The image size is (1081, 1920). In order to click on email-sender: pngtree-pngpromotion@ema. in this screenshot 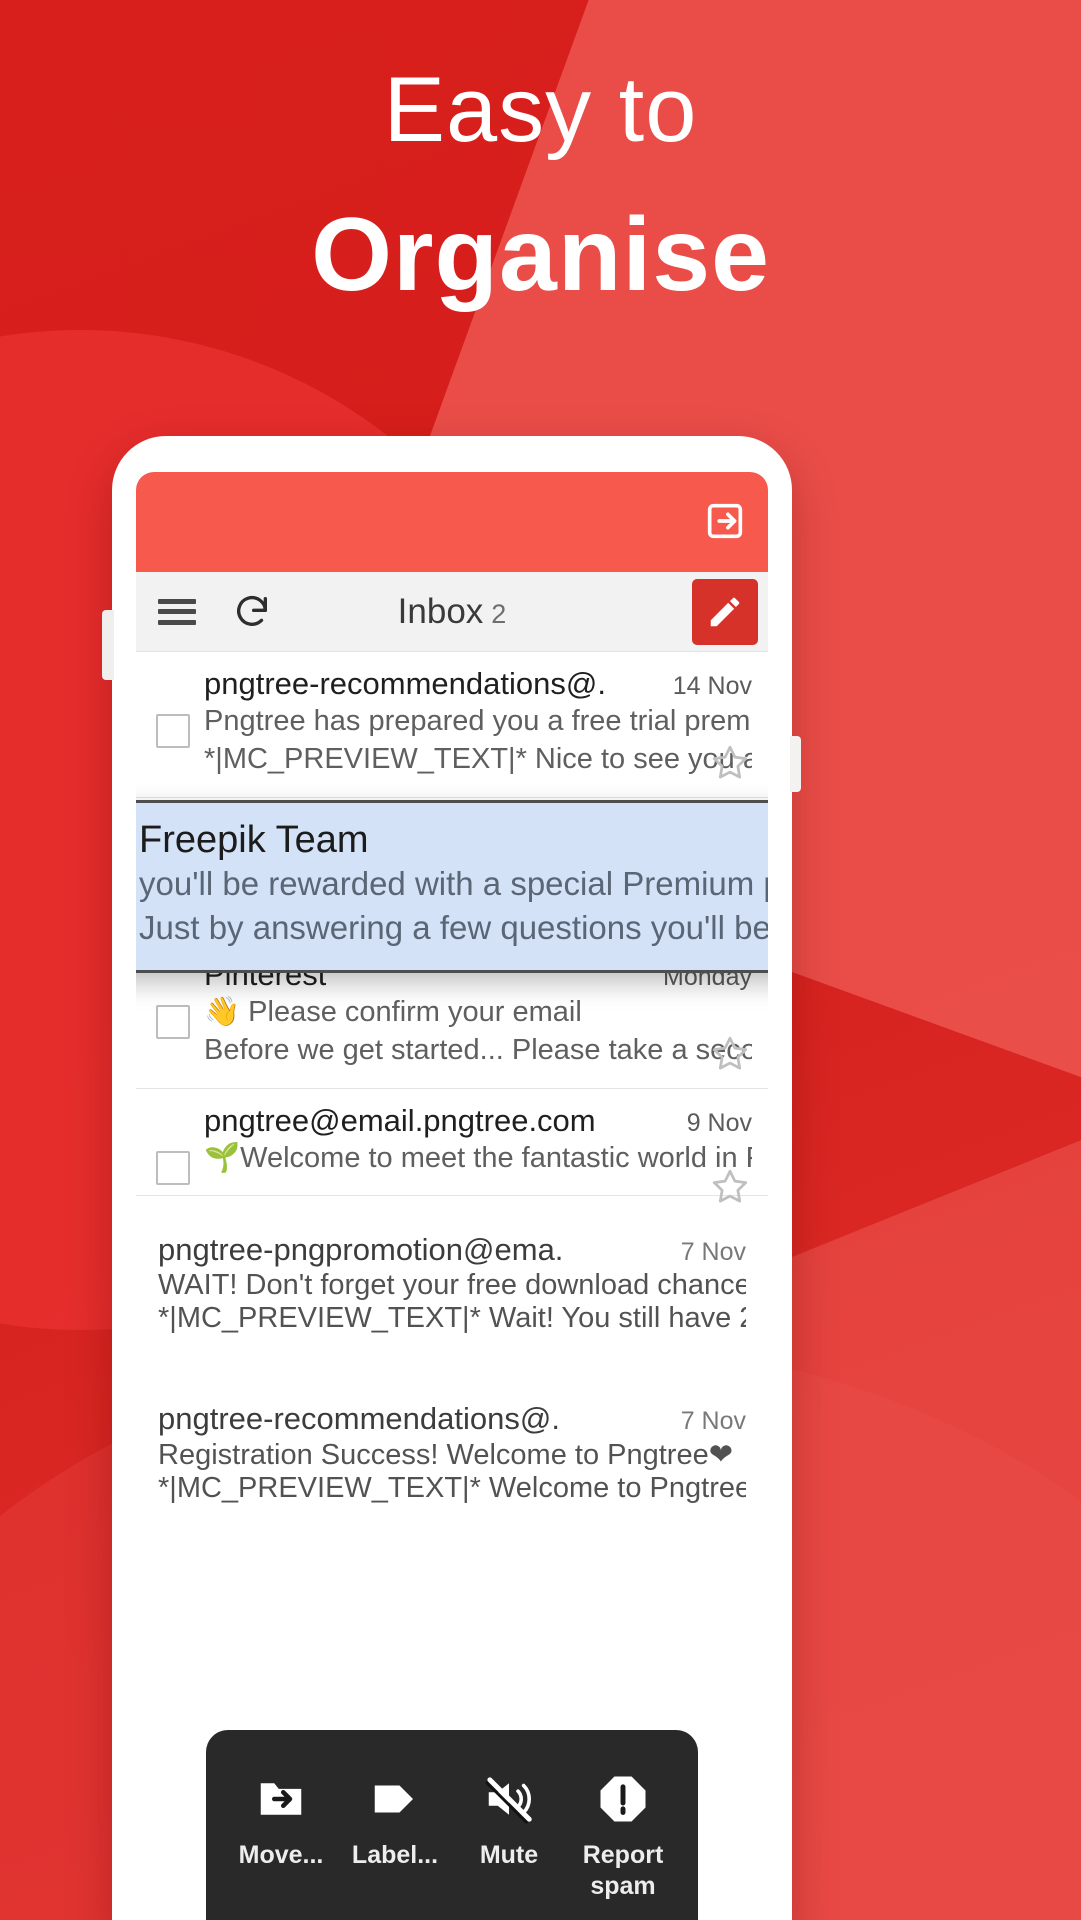, I will do `click(361, 1249)`.